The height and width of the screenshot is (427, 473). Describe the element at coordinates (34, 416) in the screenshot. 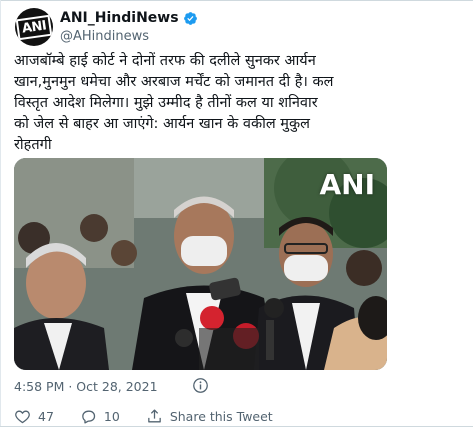

I see `like-button: 47` at that location.